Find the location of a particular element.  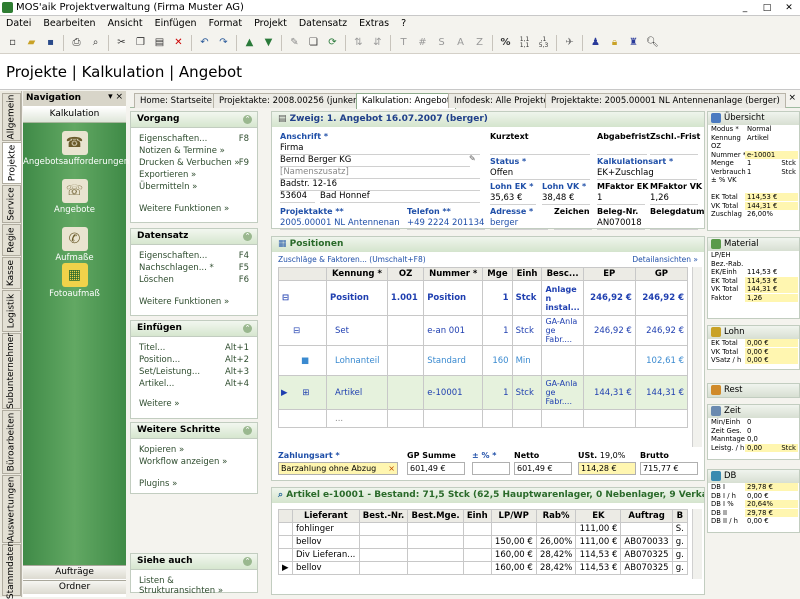

lohnvk-field: 38,48 € is located at coordinates (566, 199).